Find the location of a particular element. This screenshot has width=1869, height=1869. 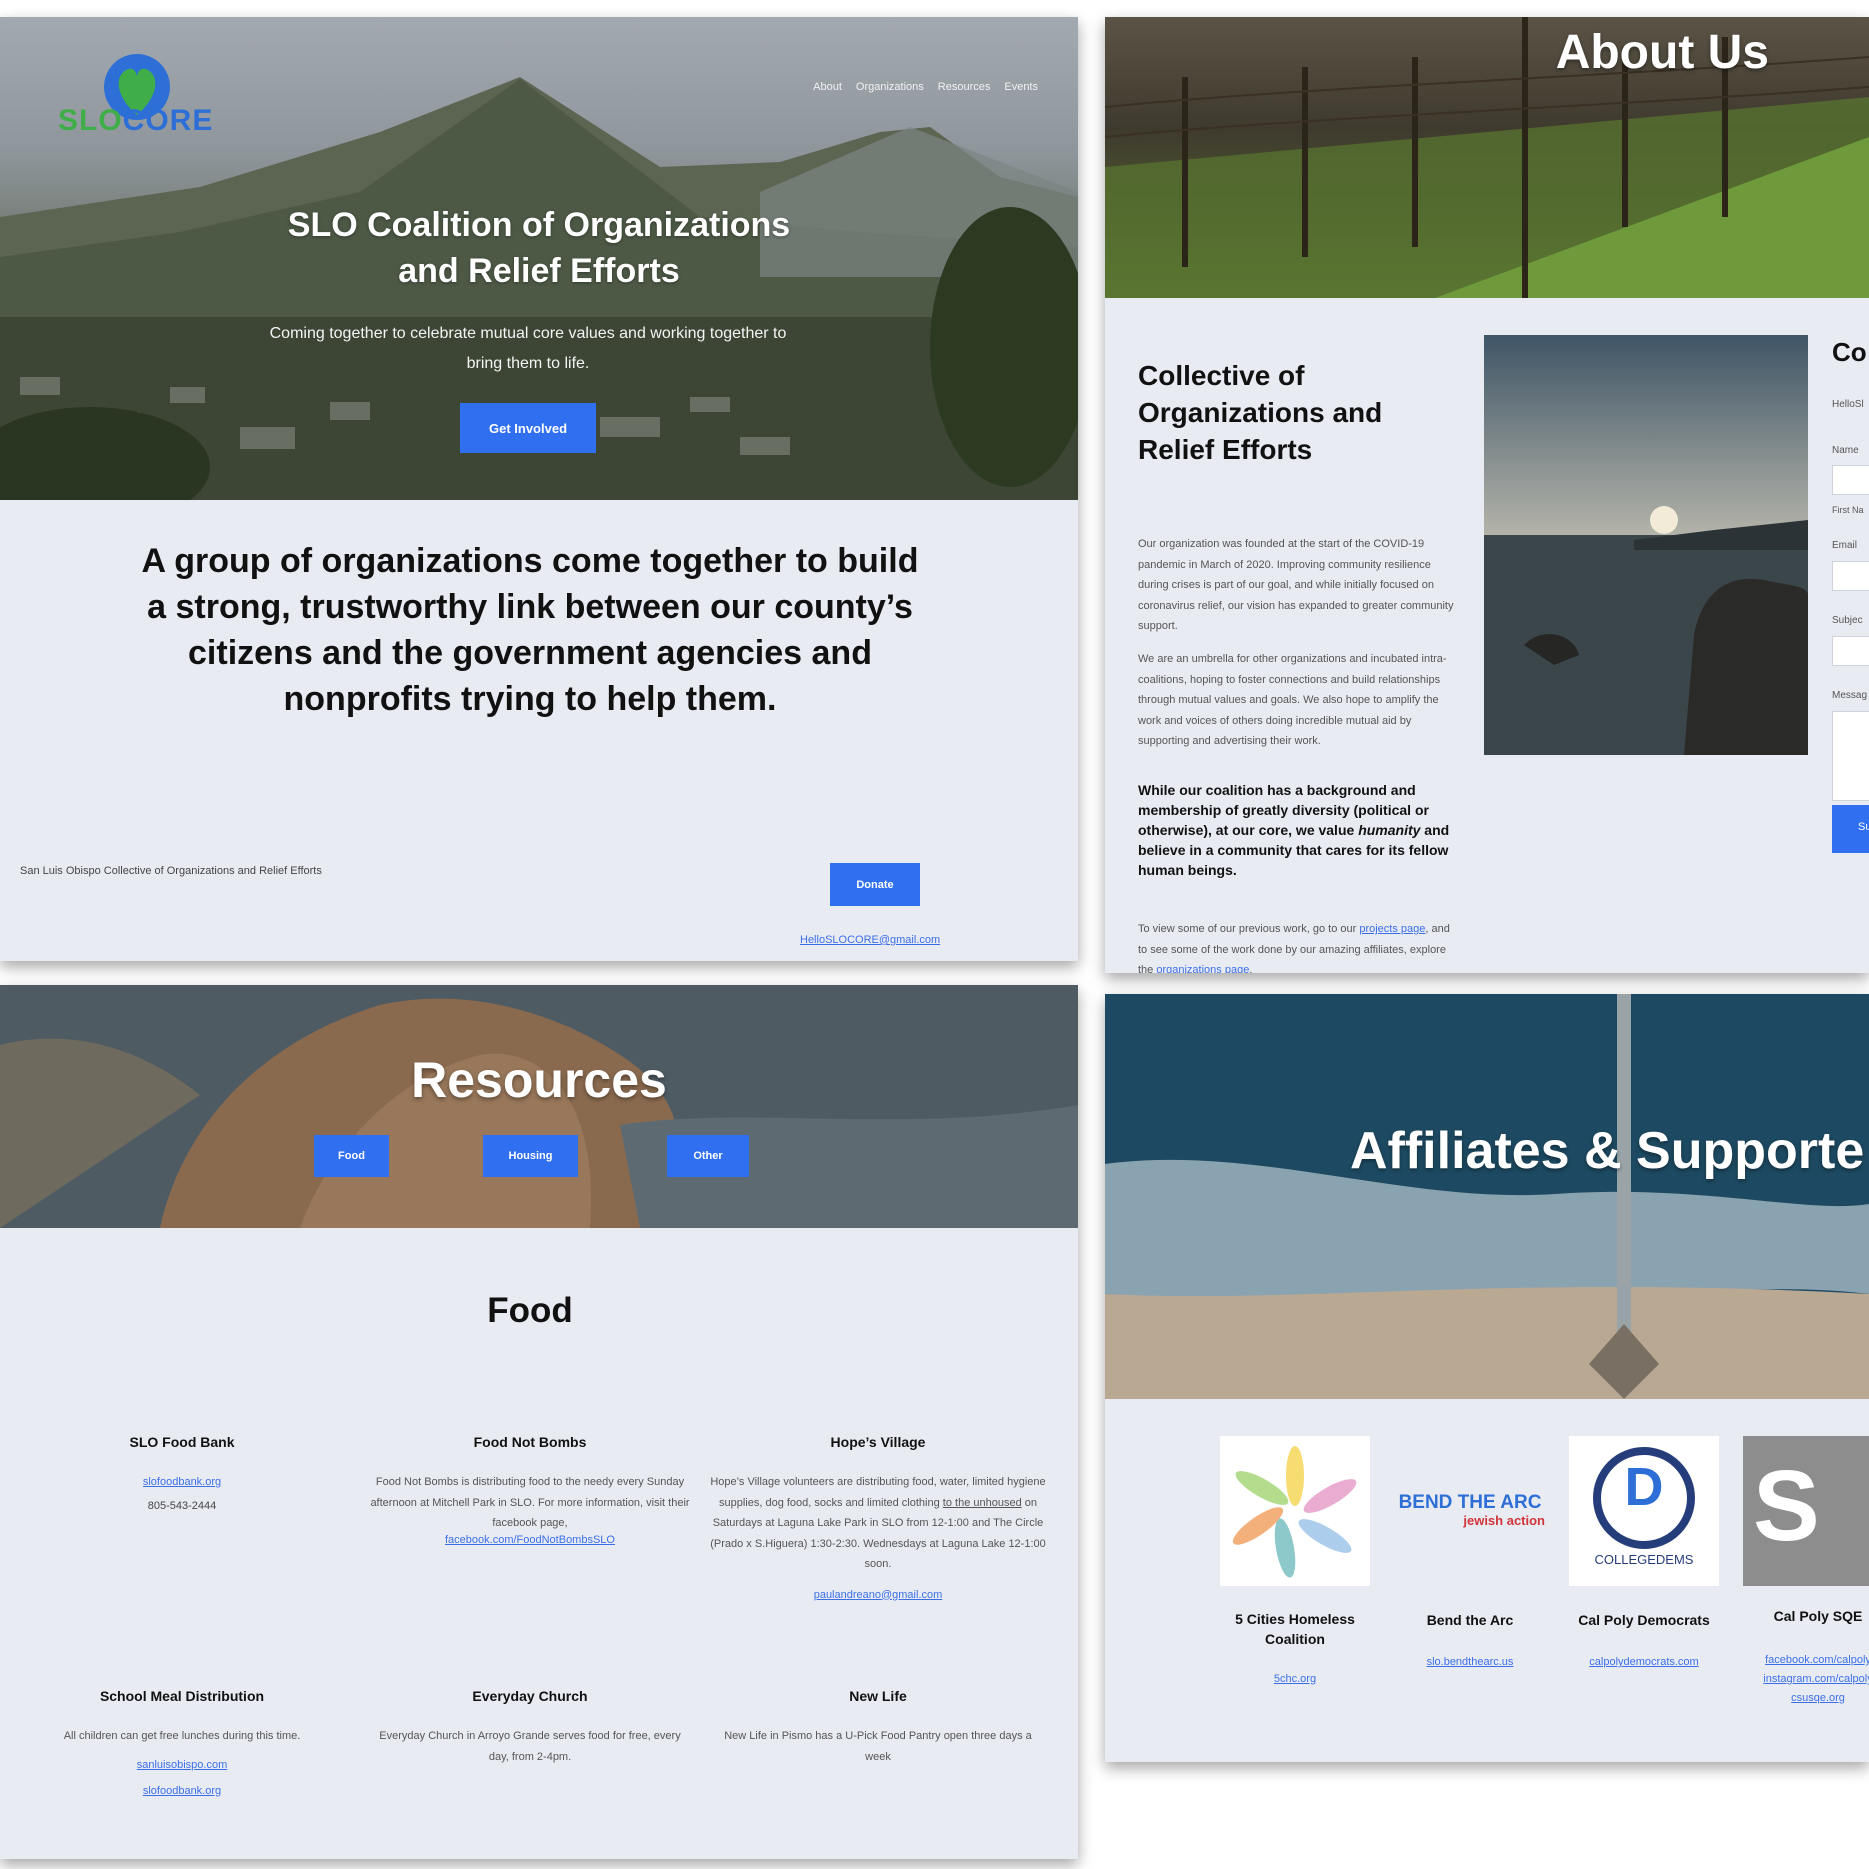

message-textarea is located at coordinates (1850, 756).